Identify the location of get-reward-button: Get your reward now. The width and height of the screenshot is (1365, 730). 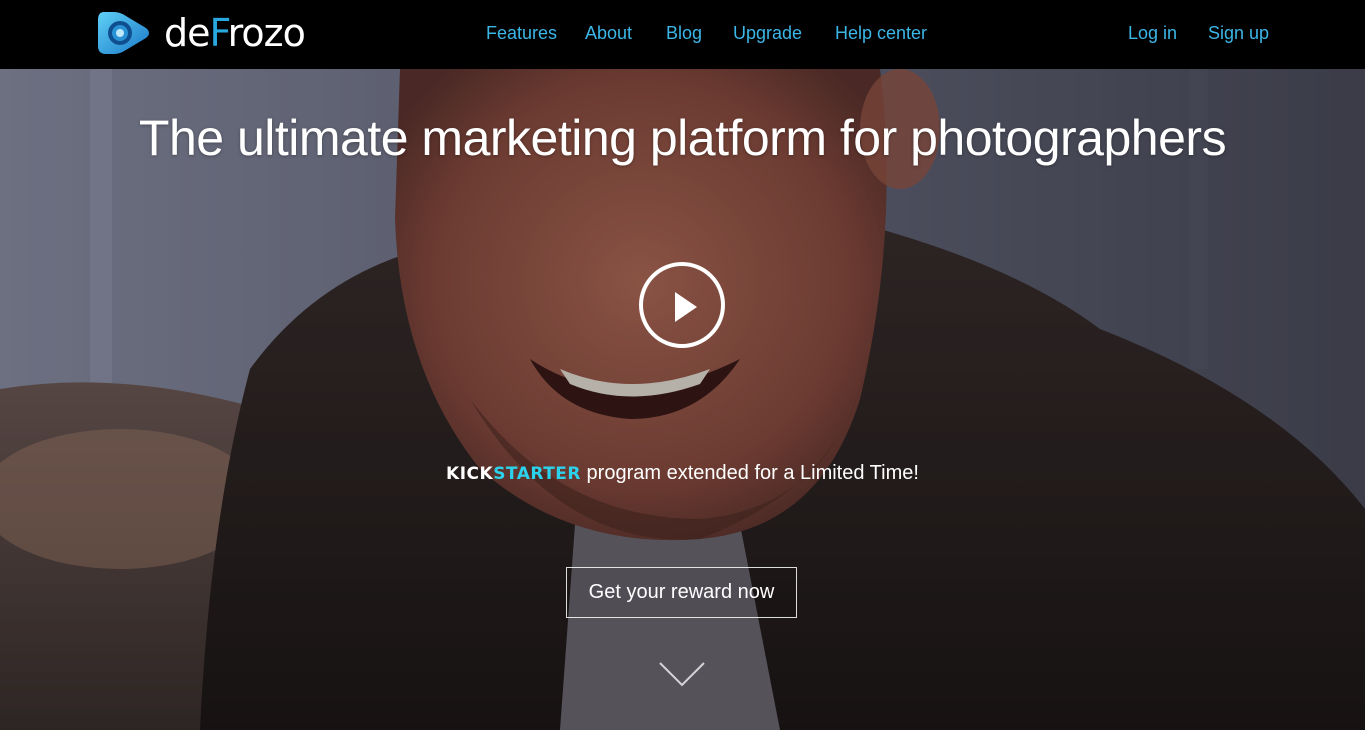
(681, 592).